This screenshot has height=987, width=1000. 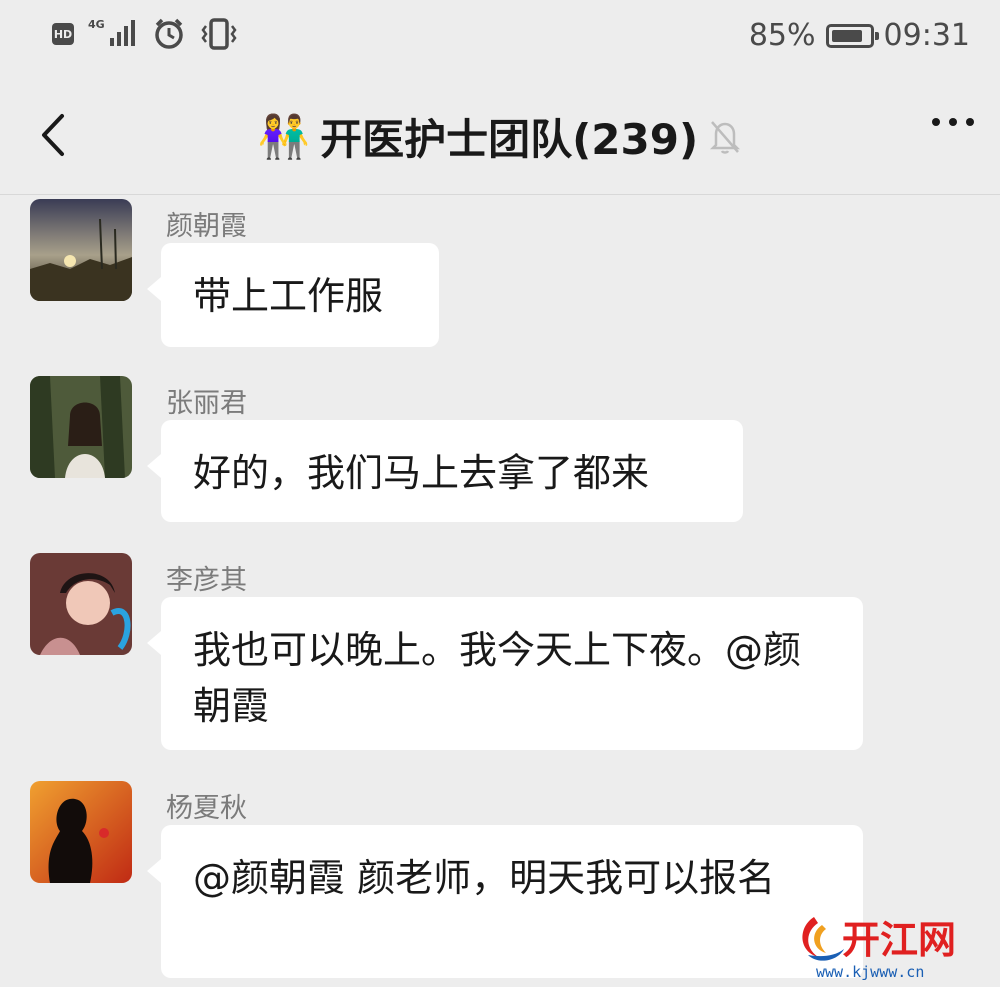 What do you see at coordinates (509, 136) in the screenshot?
I see `chat-title: 开医护士团队(239)` at bounding box center [509, 136].